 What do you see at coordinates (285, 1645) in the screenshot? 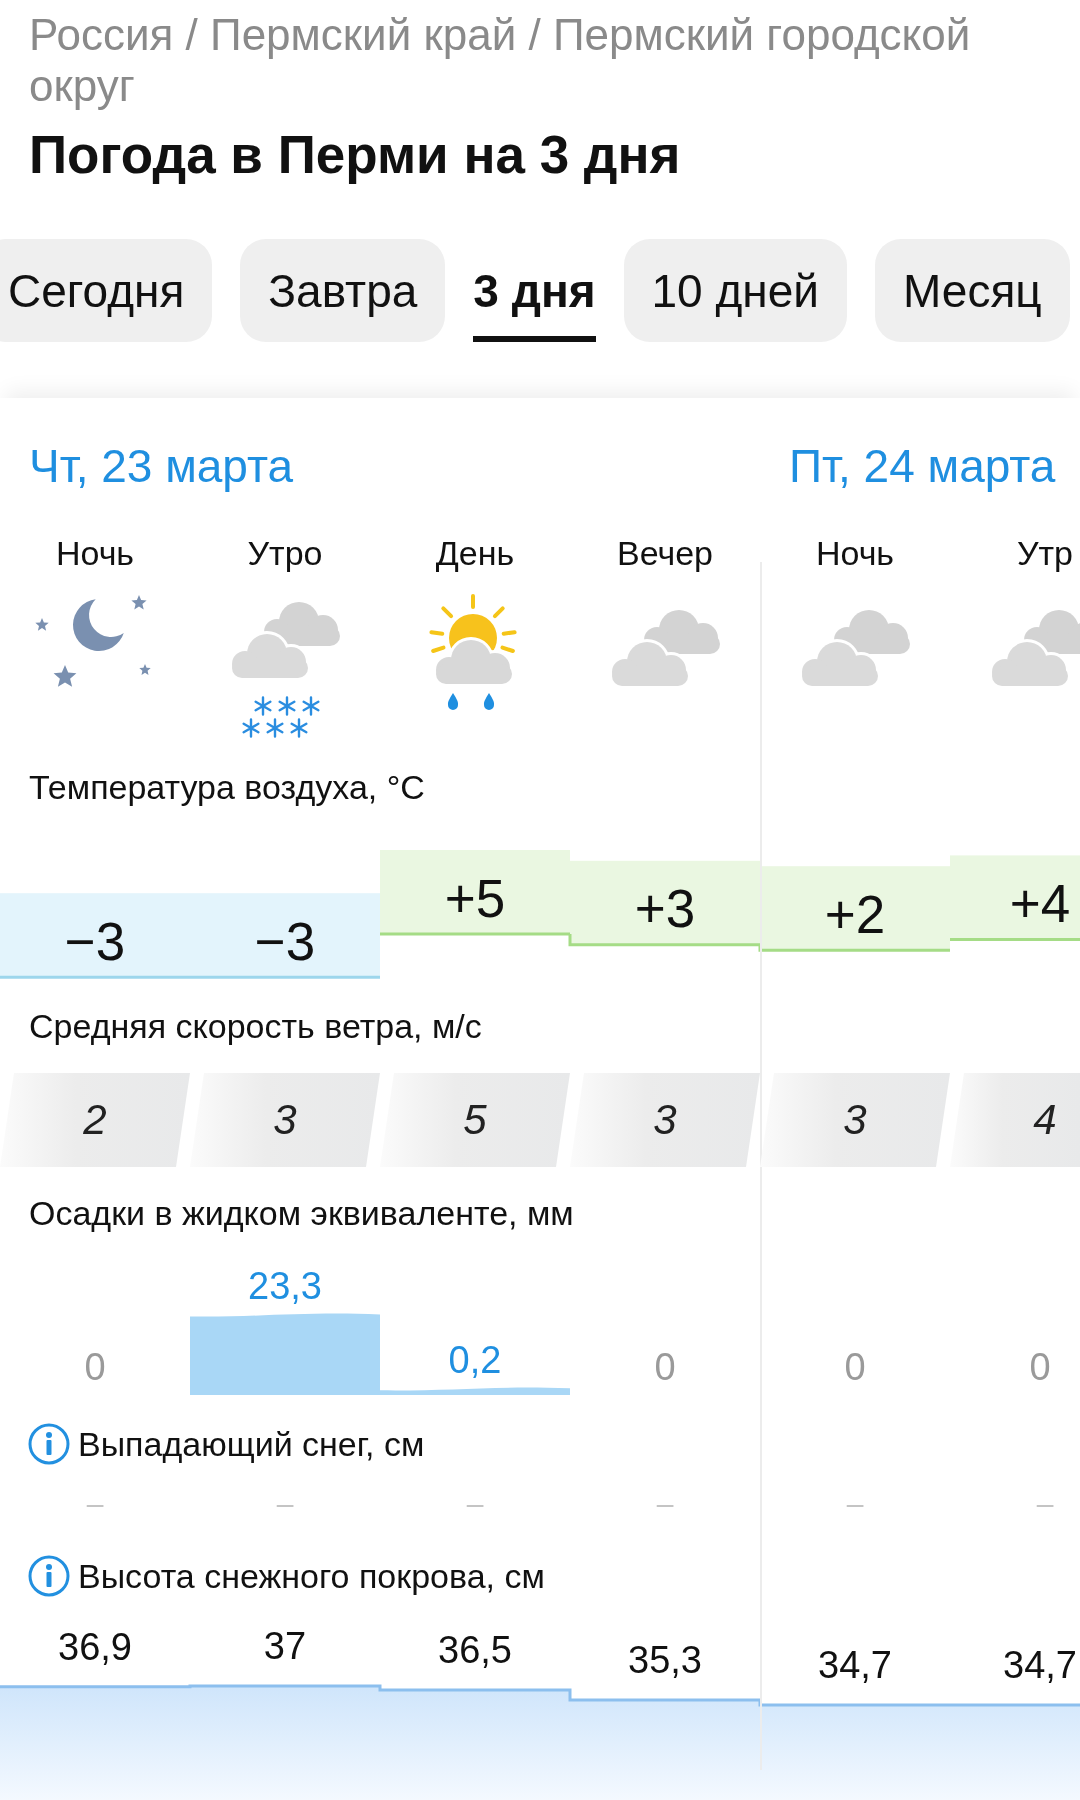
I see `snow-depth-value: 37` at bounding box center [285, 1645].